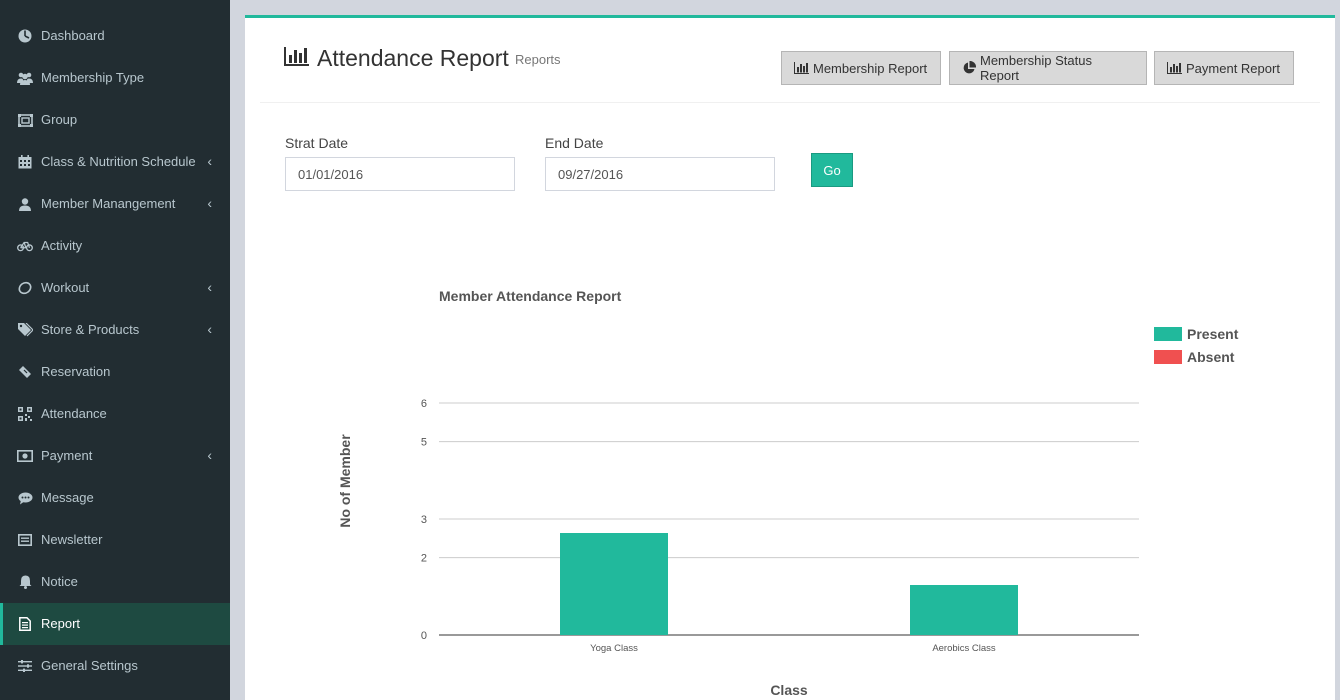 This screenshot has width=1340, height=700. Describe the element at coordinates (614, 584) in the screenshot. I see `bar-present-yoga-class` at that location.